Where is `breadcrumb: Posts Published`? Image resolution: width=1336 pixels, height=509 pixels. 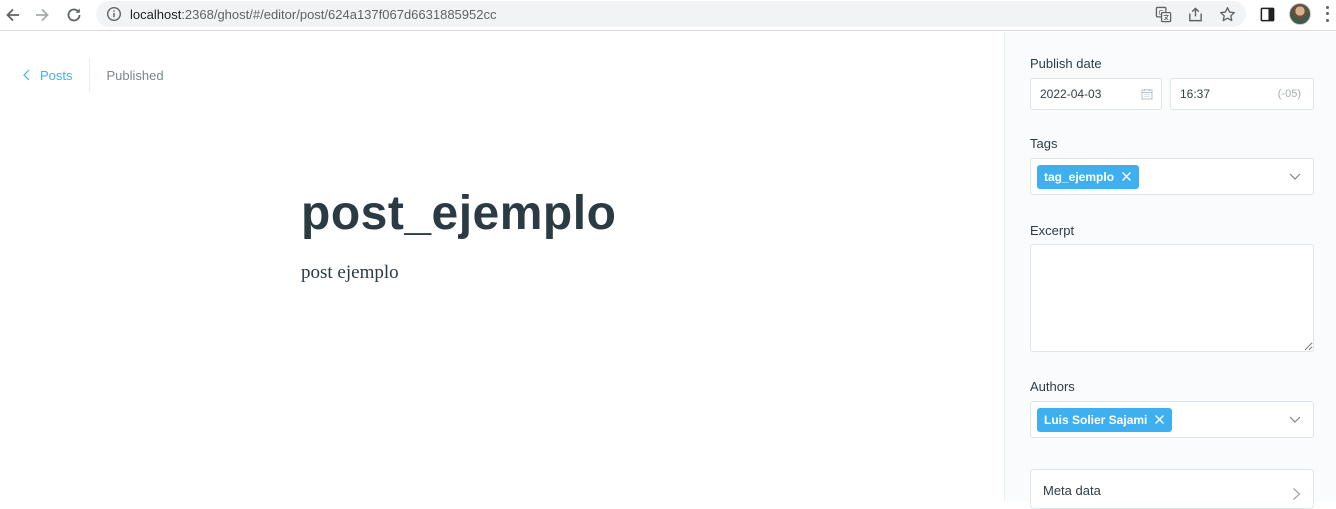 breadcrumb: Posts Published is located at coordinates (93, 75).